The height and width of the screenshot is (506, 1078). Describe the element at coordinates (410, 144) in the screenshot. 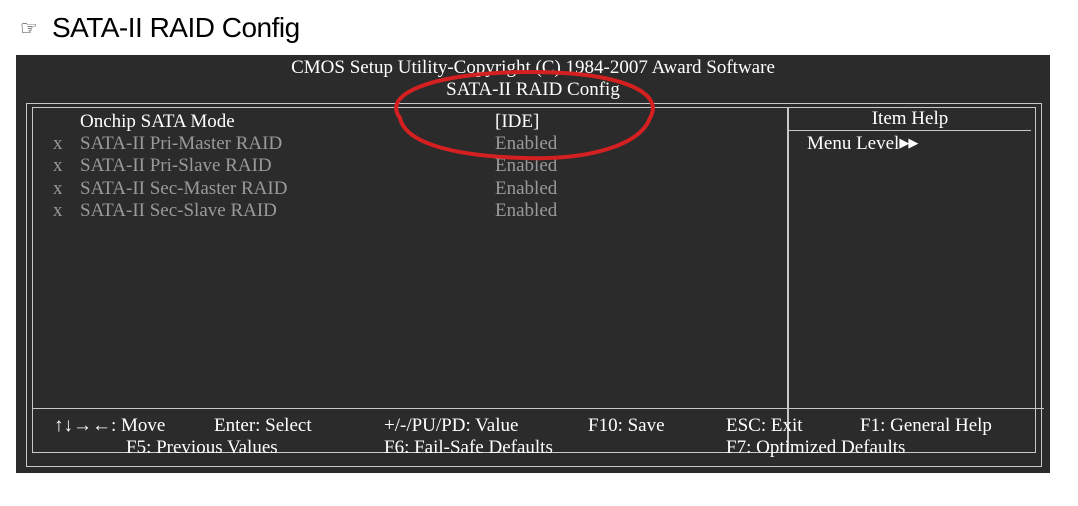

I see `setting-row-pri-master-raid: x SATA-II Pri-Master RAID Enabled` at that location.